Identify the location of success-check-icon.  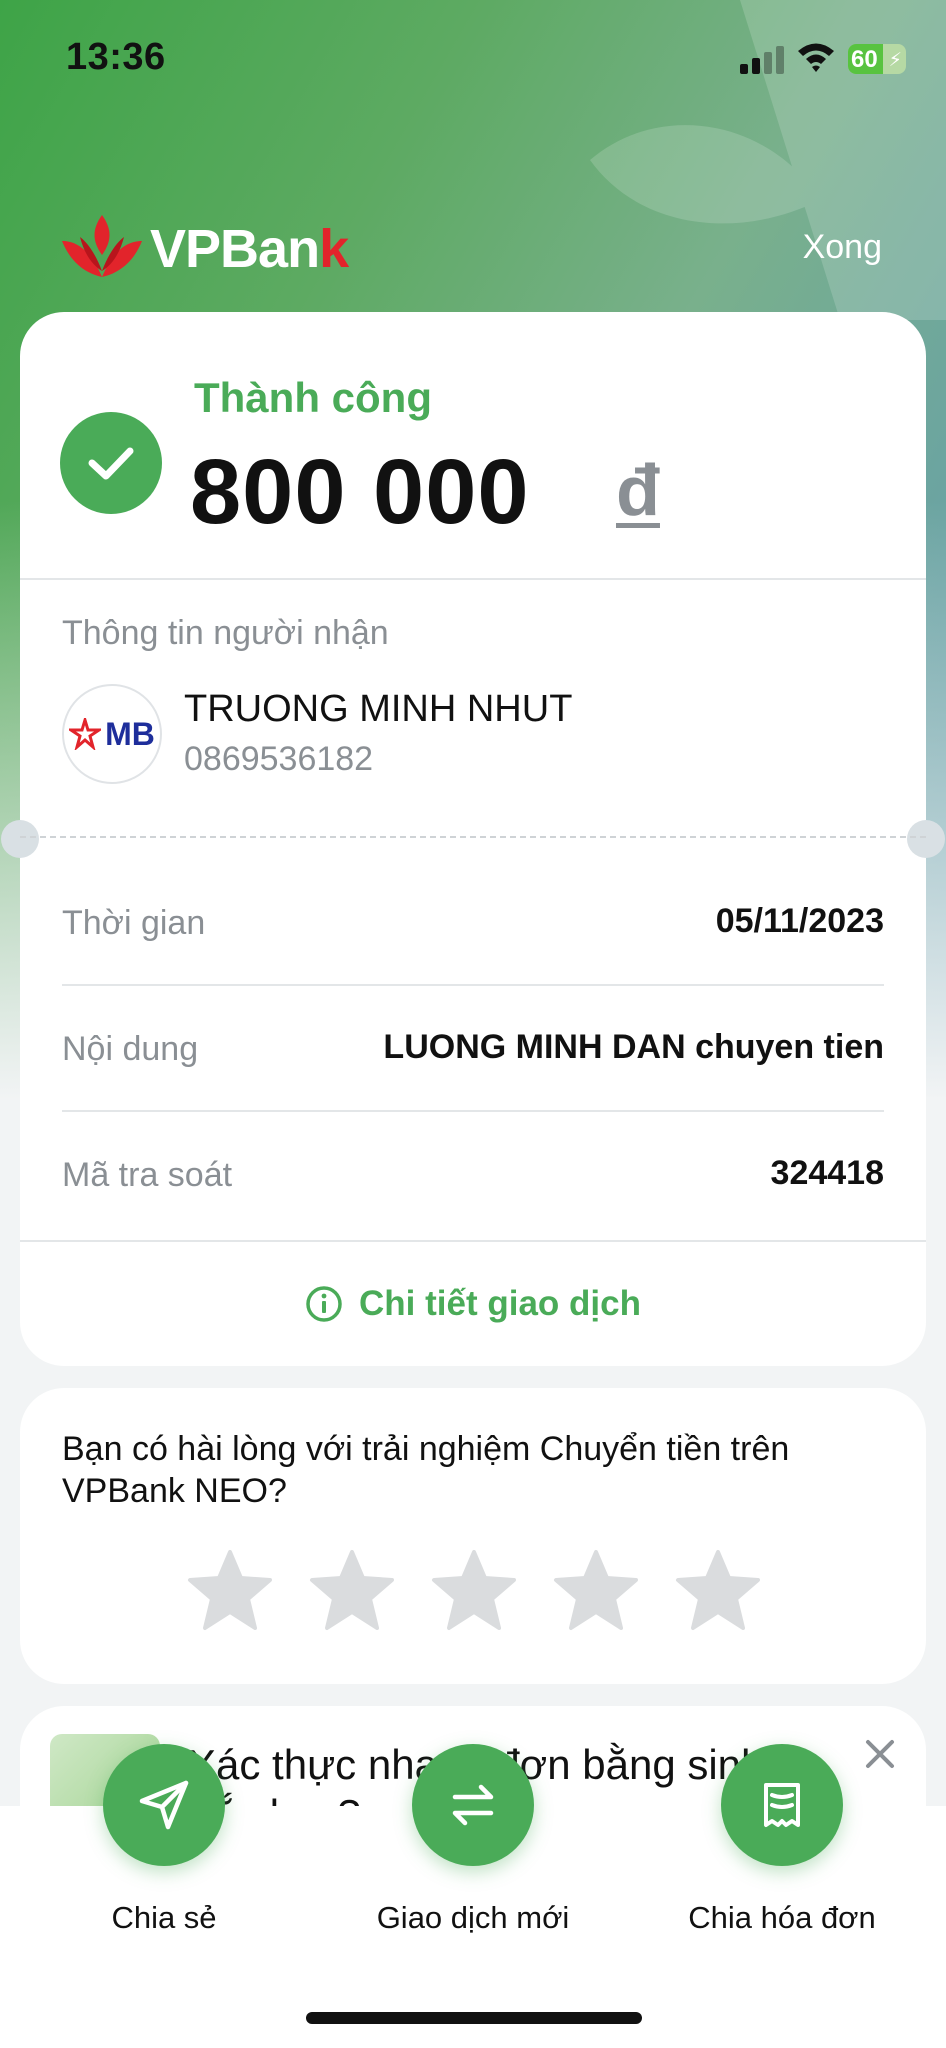
(111, 463).